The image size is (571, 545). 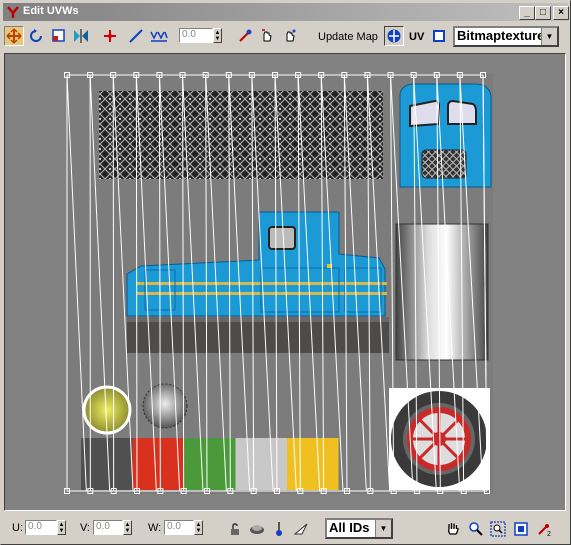 I want to click on u-label: U:, so click(x=17, y=528).